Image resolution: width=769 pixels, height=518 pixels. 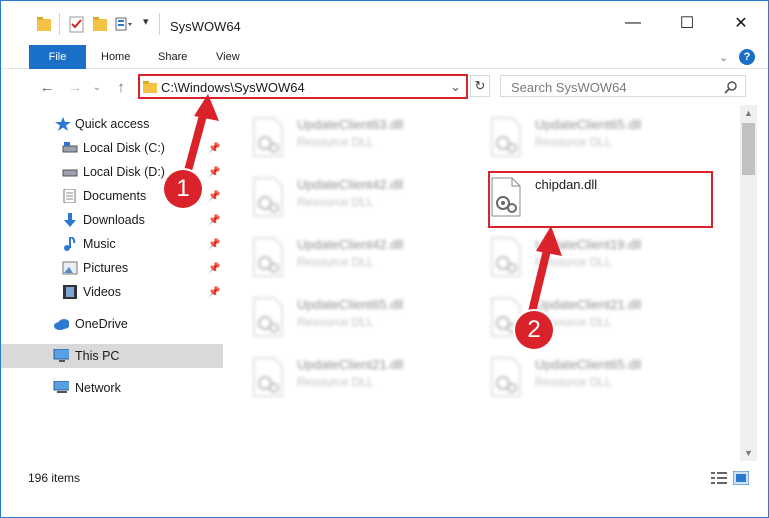 I want to click on pictures-icon, so click(x=70, y=268).